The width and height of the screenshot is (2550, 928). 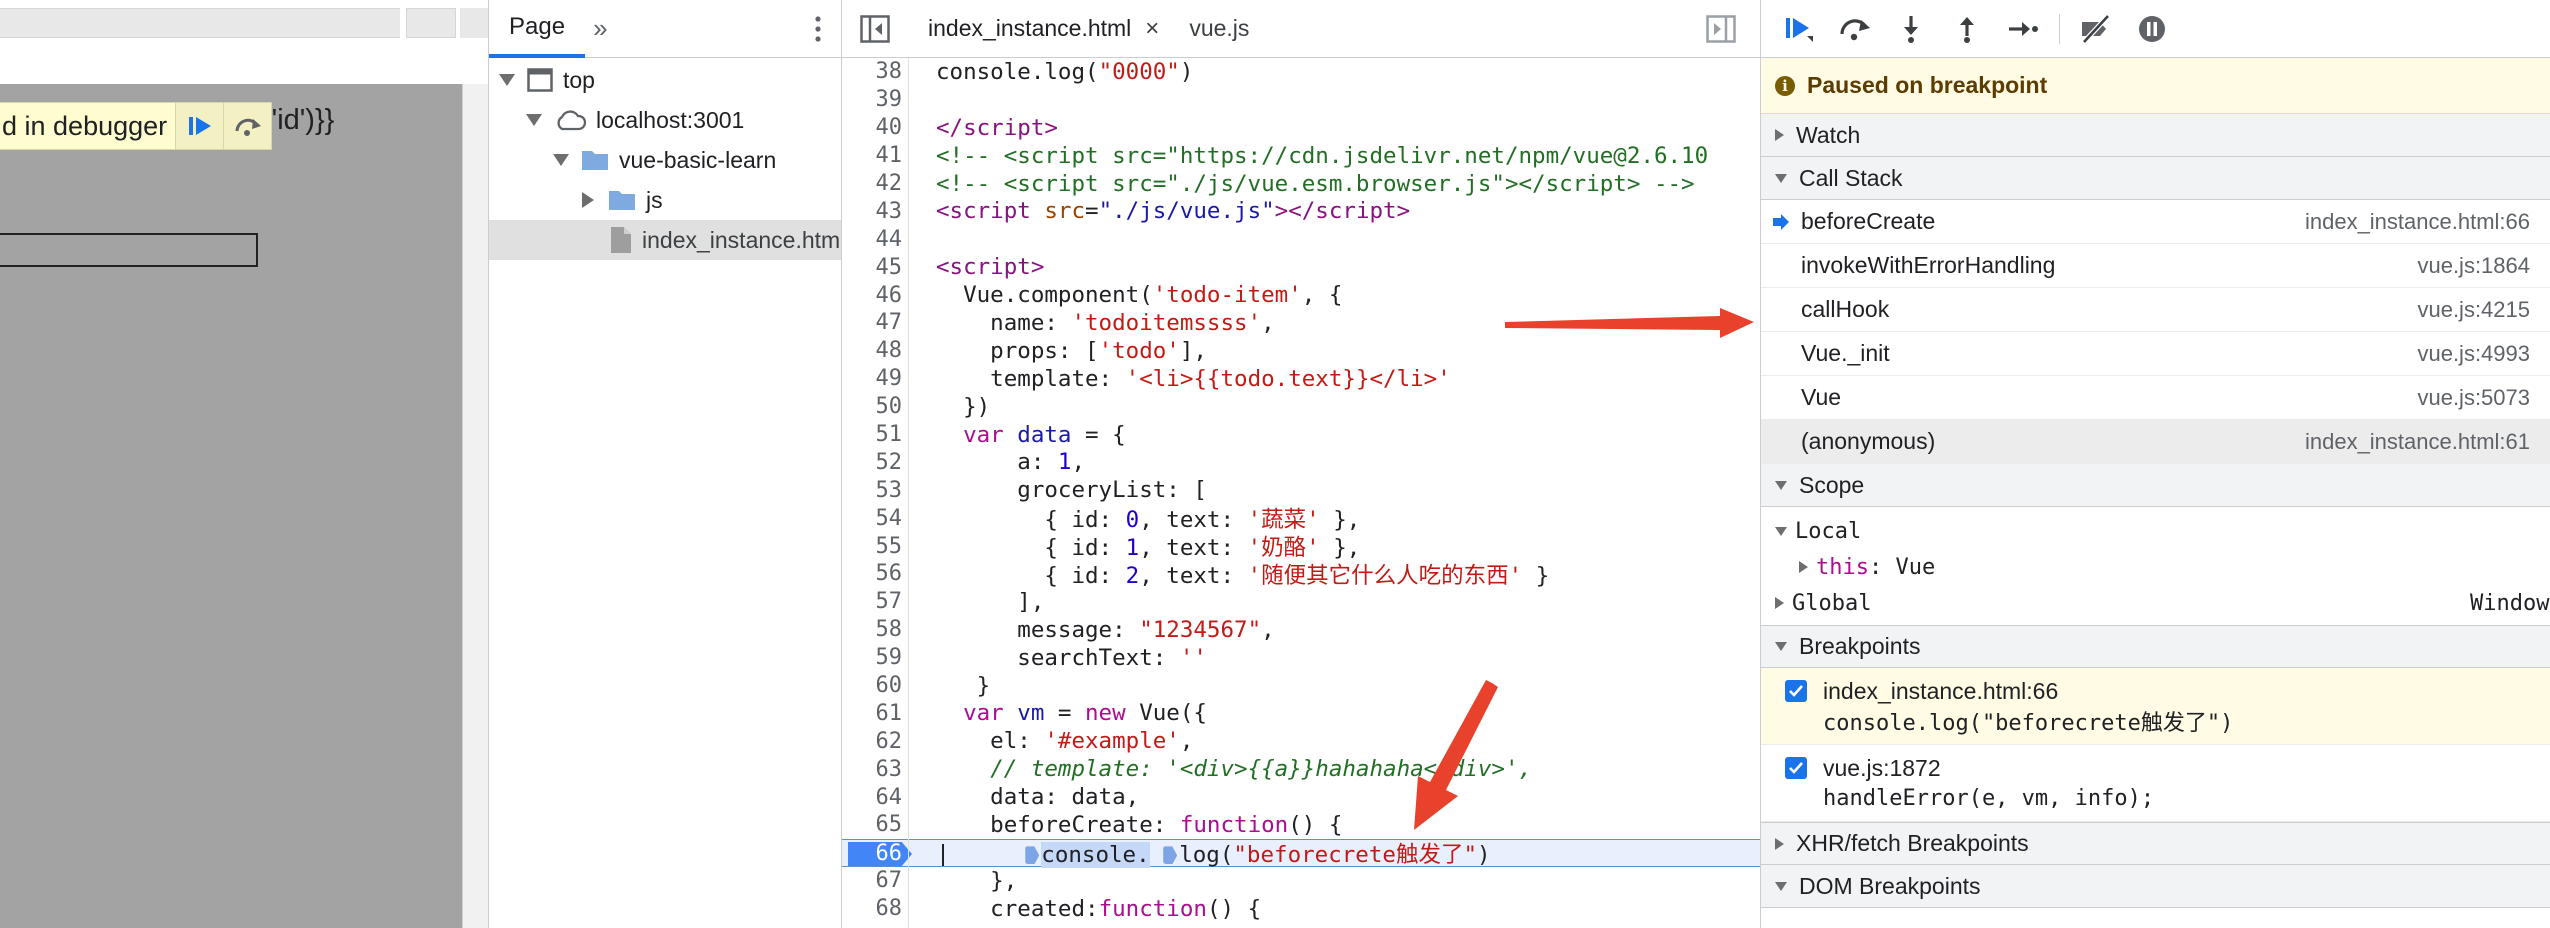 What do you see at coordinates (873, 350) in the screenshot?
I see `line-number: 48` at bounding box center [873, 350].